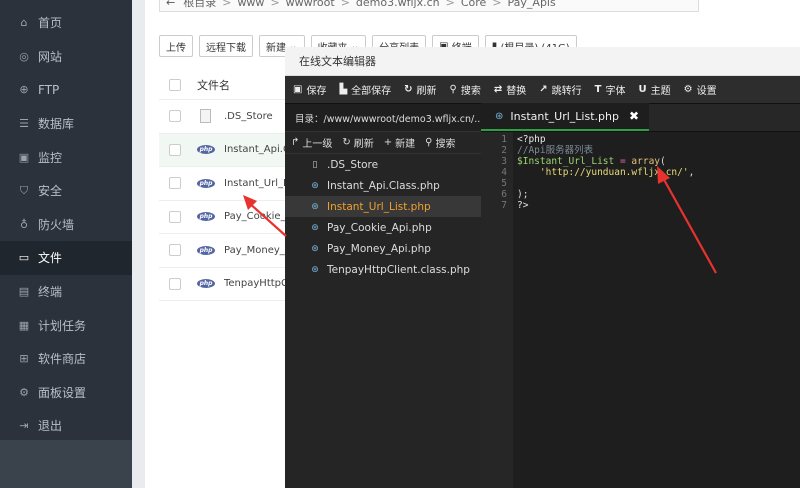 This screenshot has width=800, height=488. Describe the element at coordinates (504, 139) in the screenshot. I see `line-number: 1` at that location.